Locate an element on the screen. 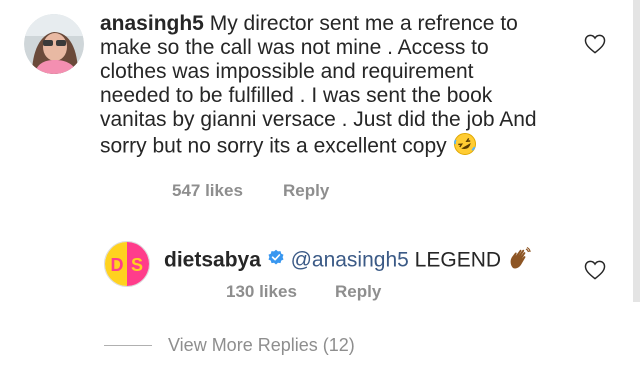  avatar-dietsabya: D S is located at coordinates (127, 264).